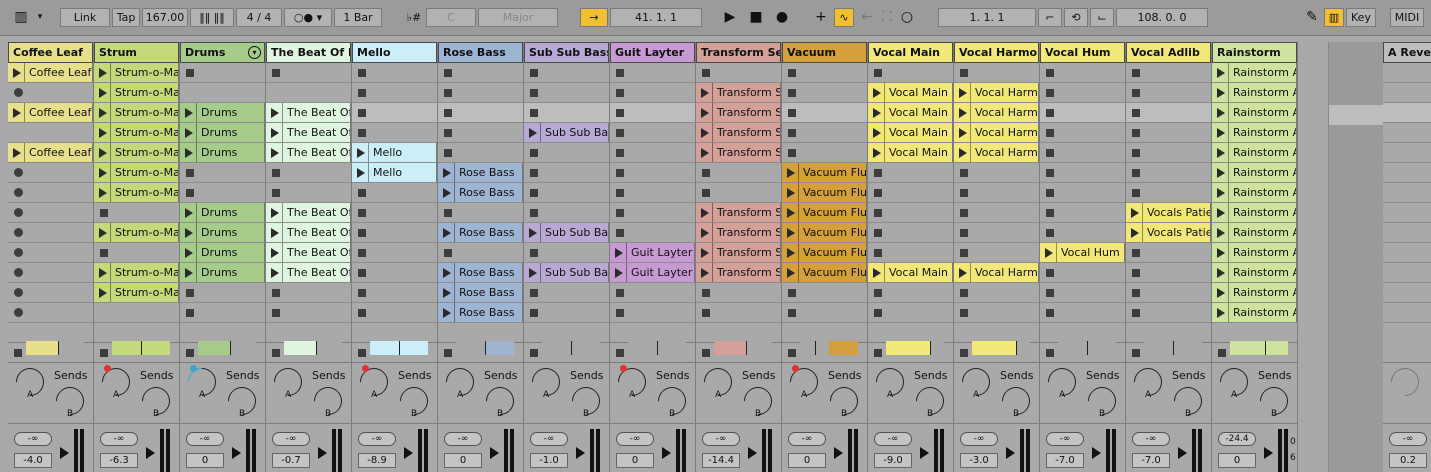  What do you see at coordinates (1237, 439) in the screenshot?
I see `peak-level-display: -24.4` at bounding box center [1237, 439].